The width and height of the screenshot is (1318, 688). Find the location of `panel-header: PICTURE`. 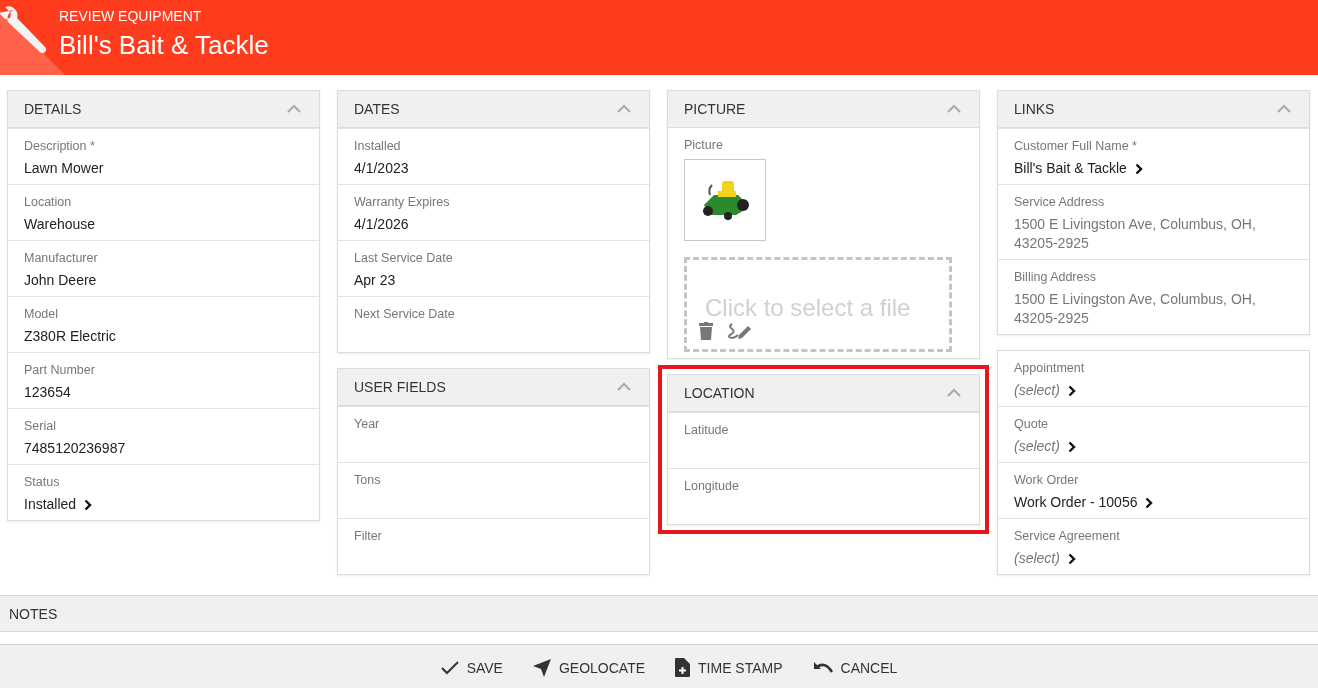

panel-header: PICTURE is located at coordinates (823, 109).